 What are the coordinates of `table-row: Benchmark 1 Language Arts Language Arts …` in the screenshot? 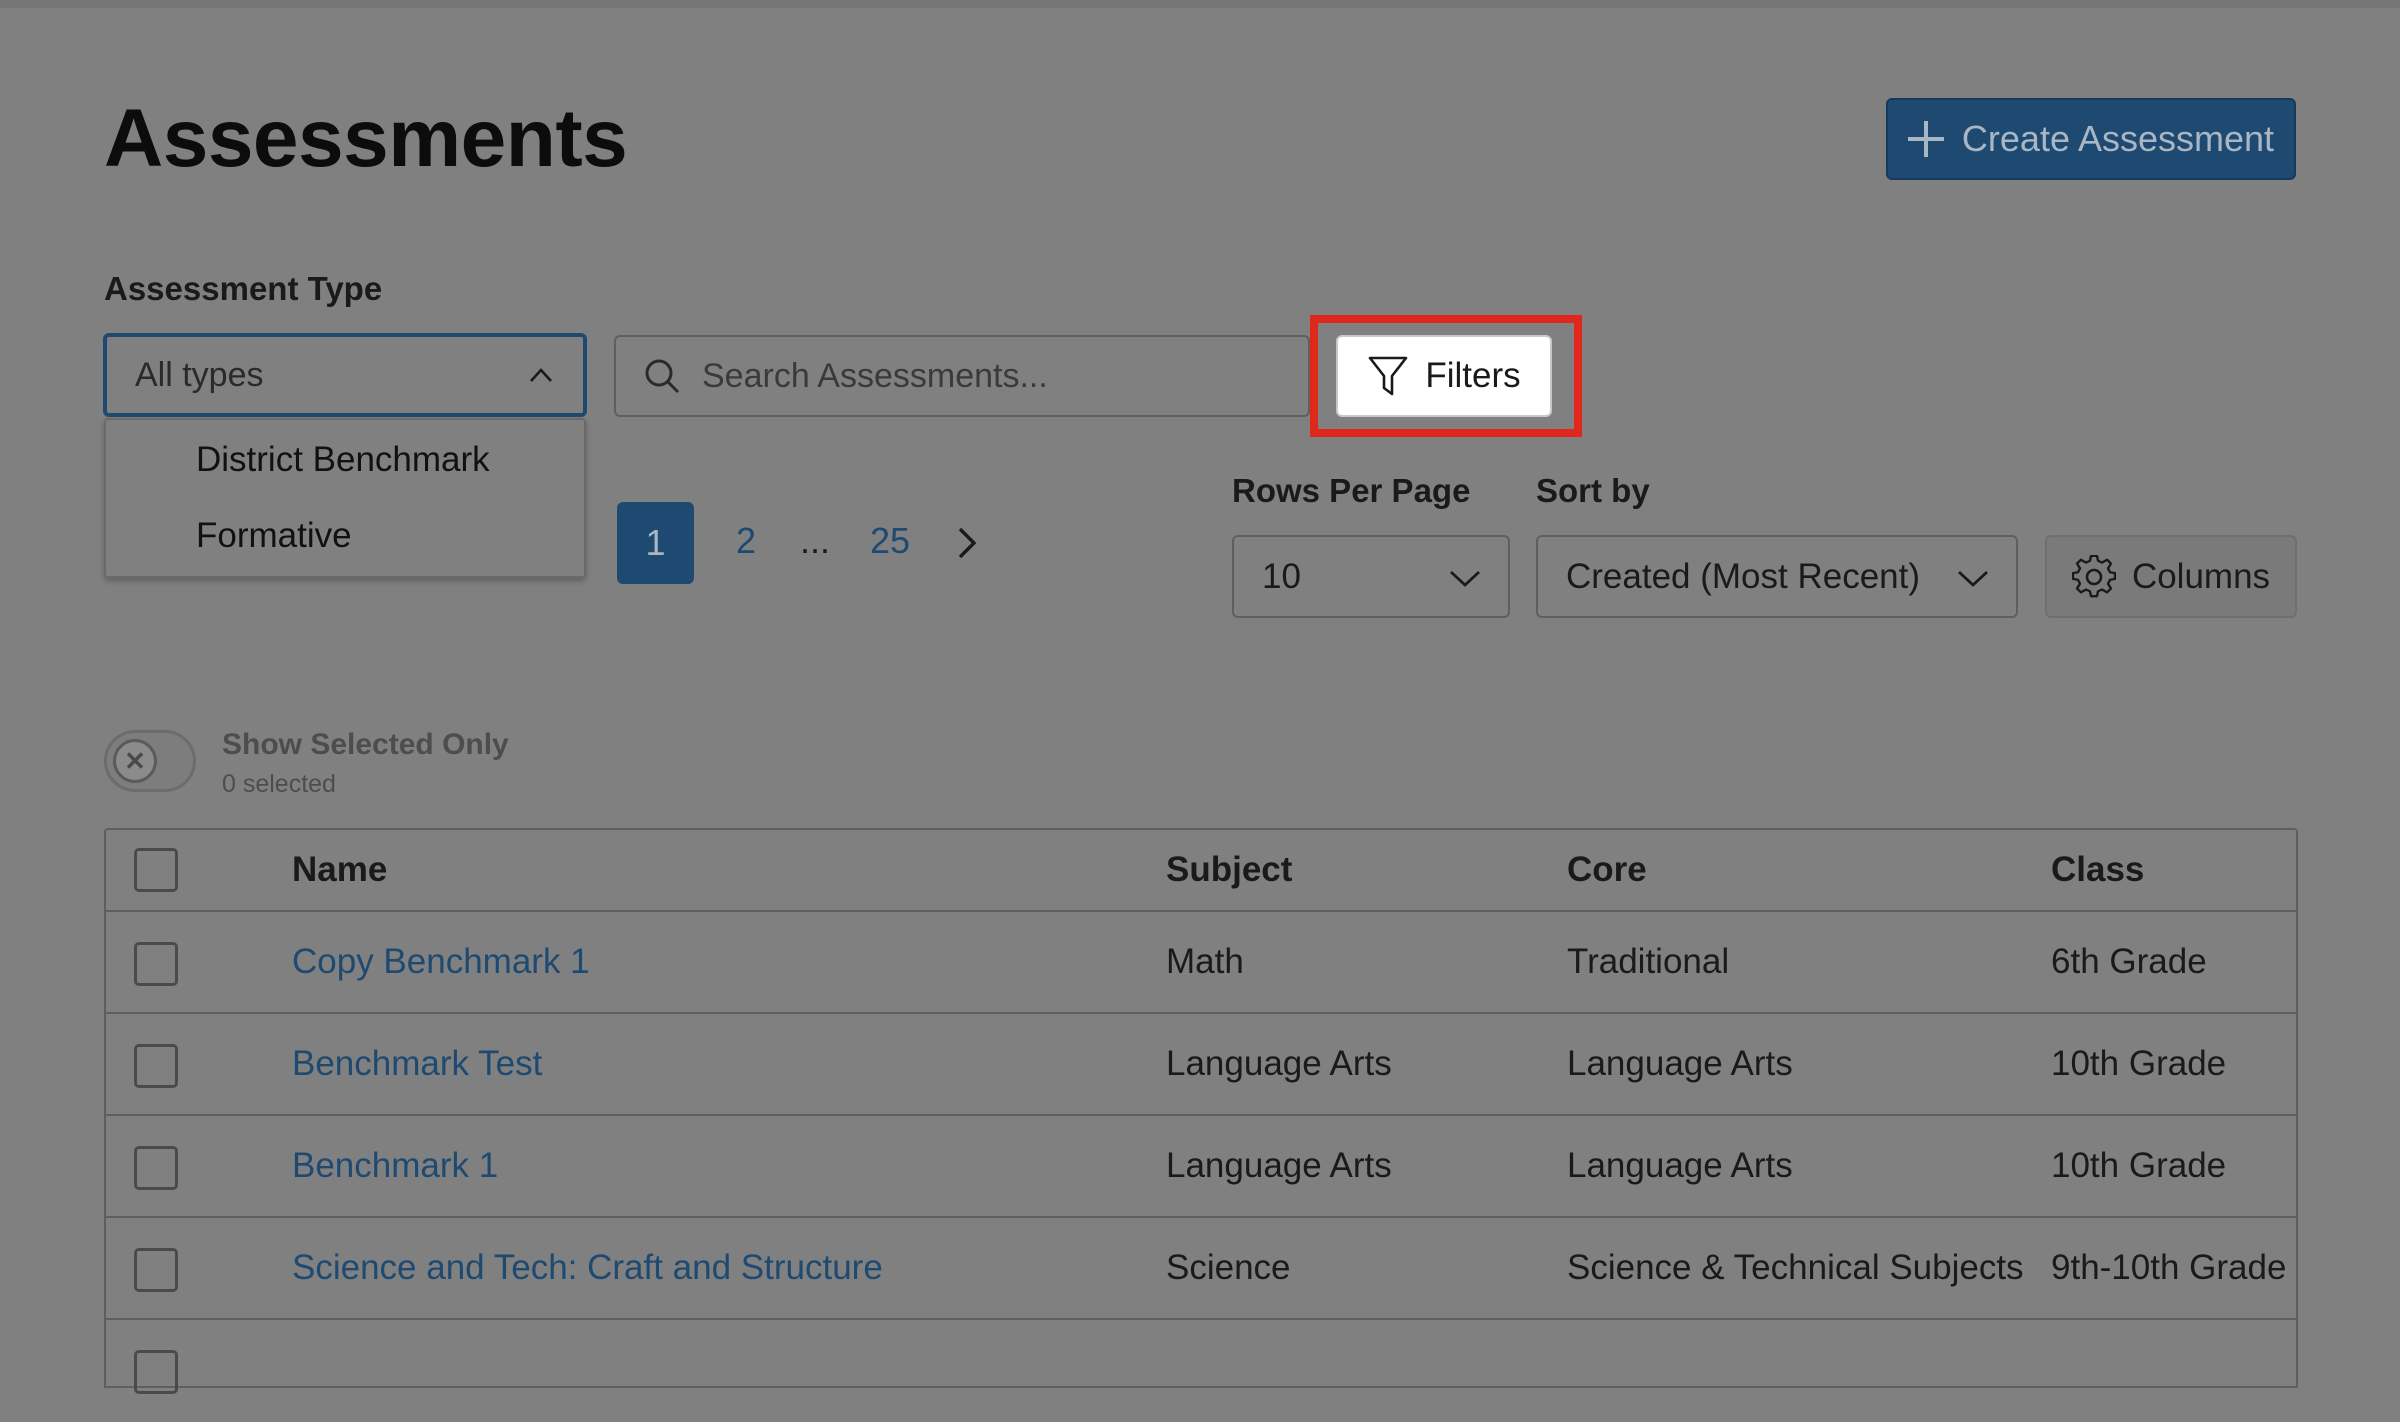 It's located at (1201, 1167).